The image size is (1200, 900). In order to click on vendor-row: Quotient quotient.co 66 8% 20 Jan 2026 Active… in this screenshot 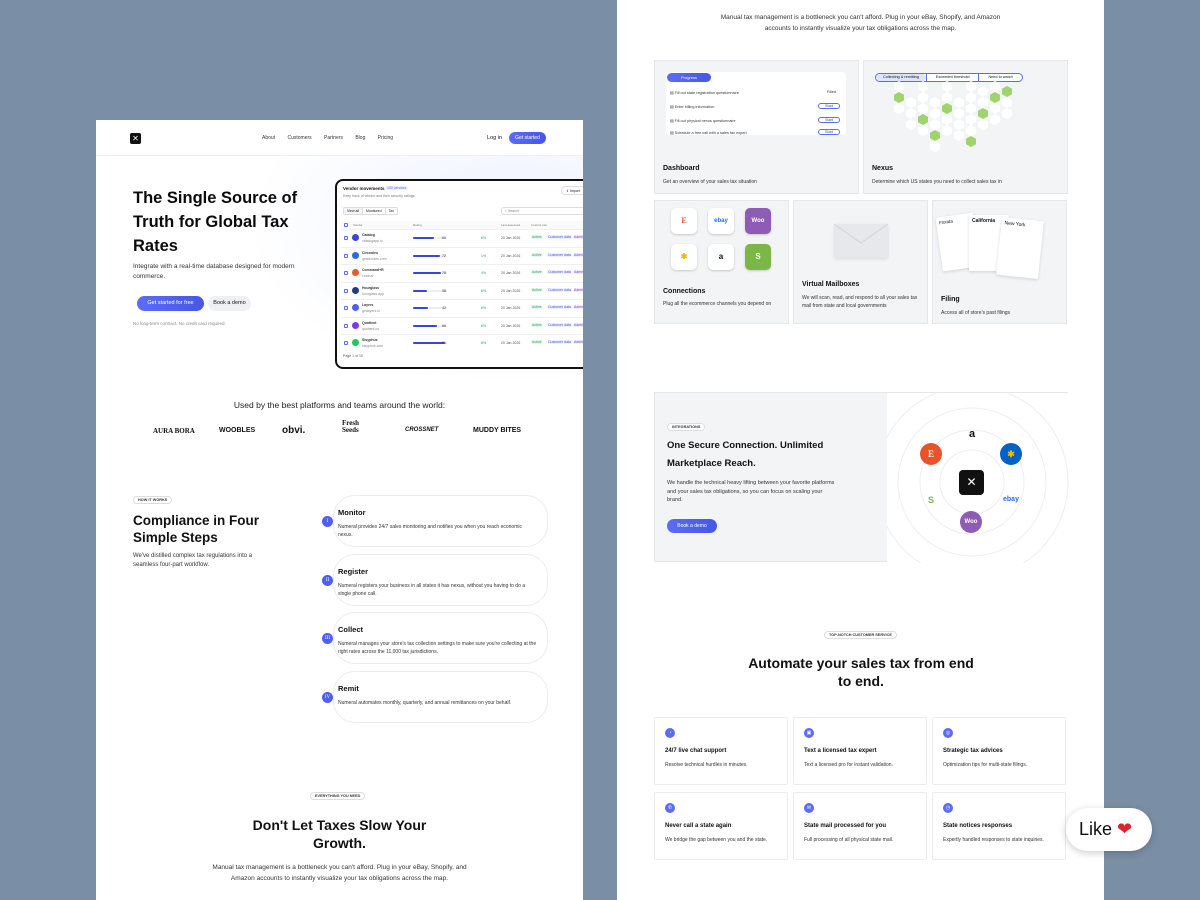, I will do `click(462, 325)`.